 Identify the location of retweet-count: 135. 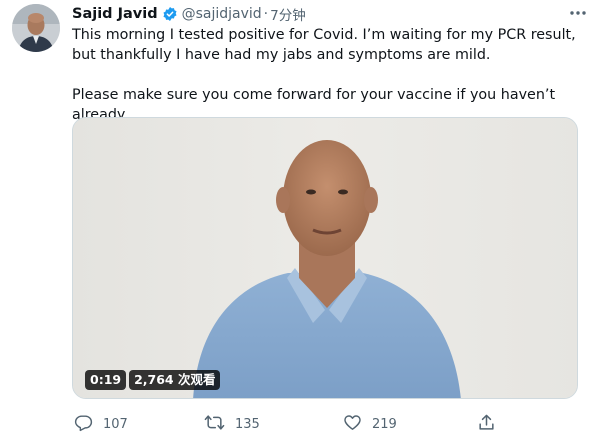
(247, 424).